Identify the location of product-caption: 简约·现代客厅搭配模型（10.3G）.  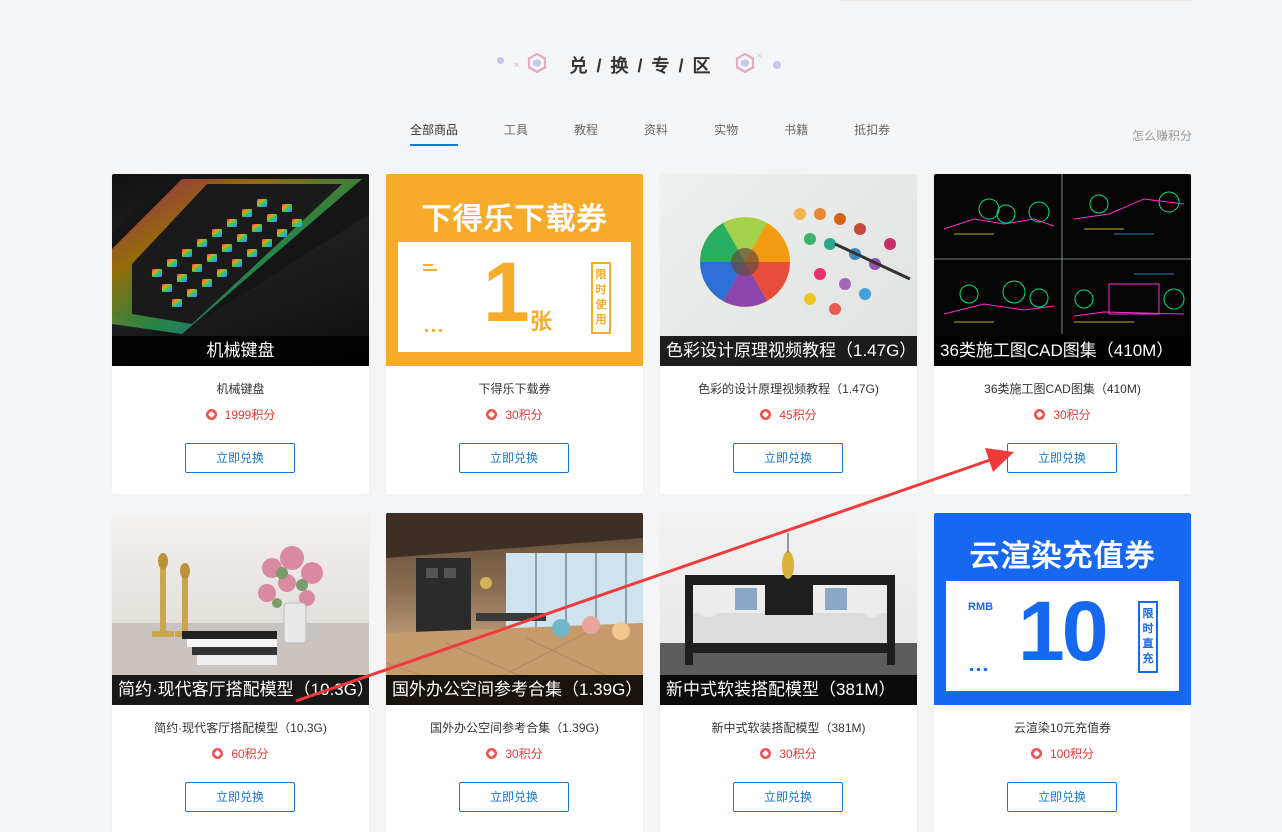
(240, 690).